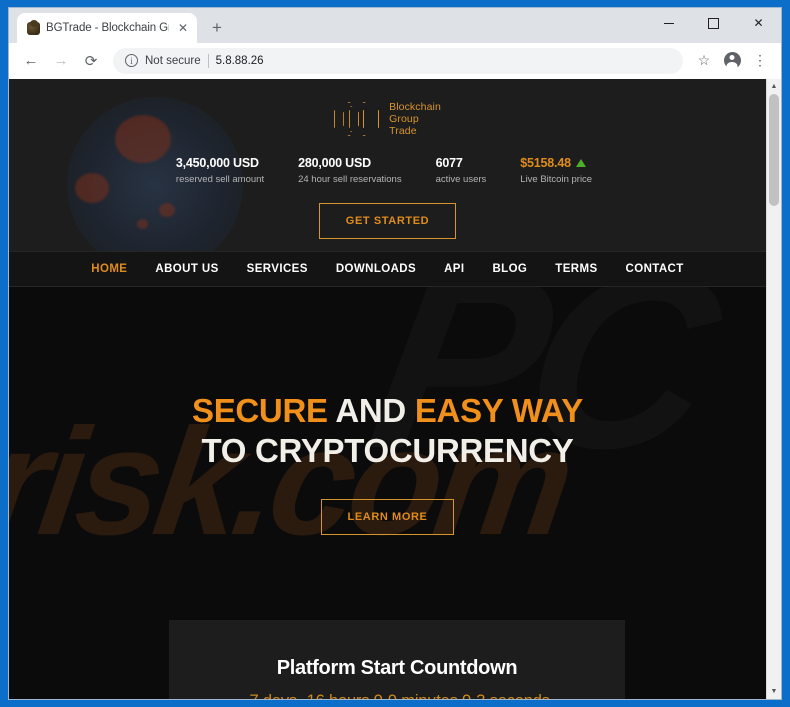 This screenshot has height=707, width=790. I want to click on nav-item-home: HOME, so click(109, 269).